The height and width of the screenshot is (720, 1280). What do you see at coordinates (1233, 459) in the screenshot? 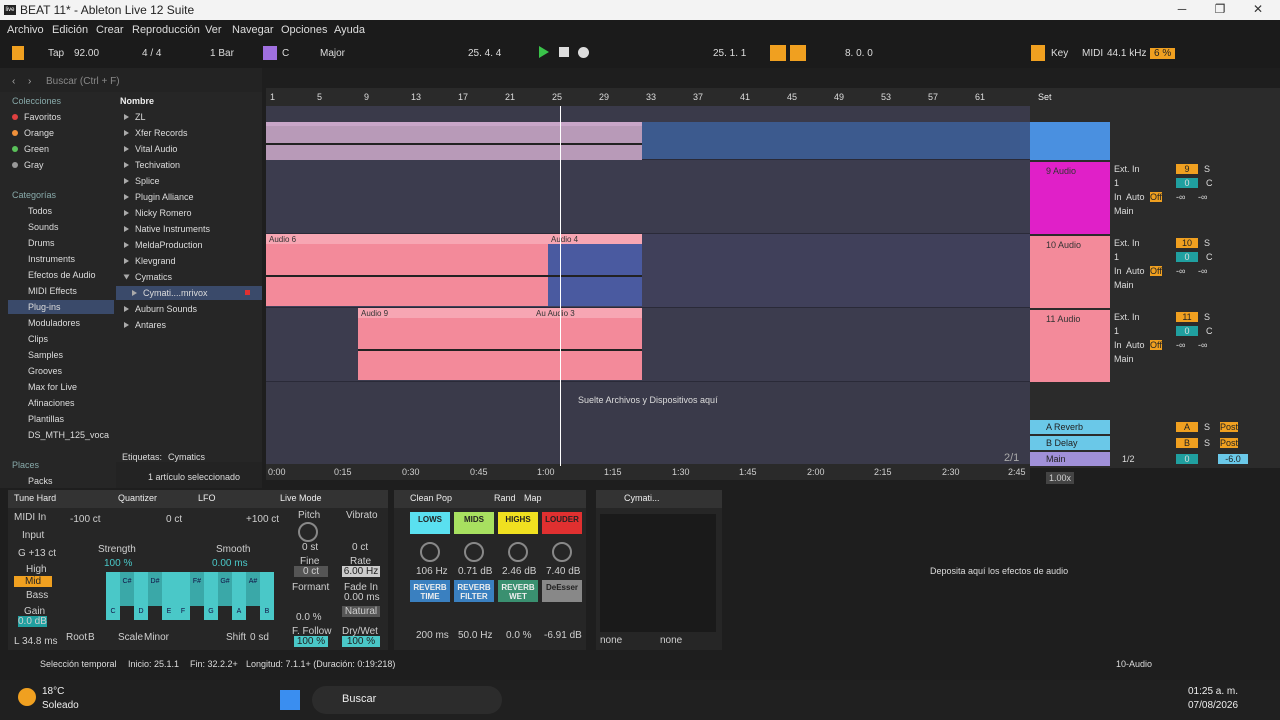
I see `main-pan: -6.0` at bounding box center [1233, 459].